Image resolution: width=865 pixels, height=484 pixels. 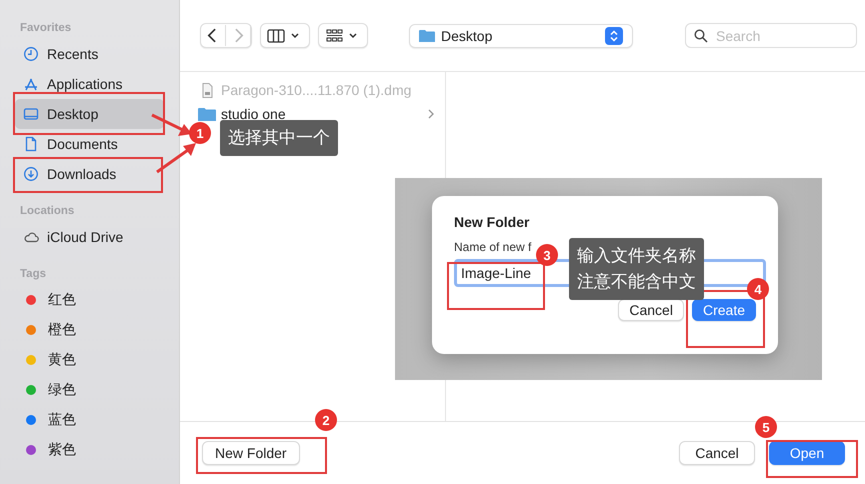 I want to click on field-label: Name of new f, so click(x=493, y=247).